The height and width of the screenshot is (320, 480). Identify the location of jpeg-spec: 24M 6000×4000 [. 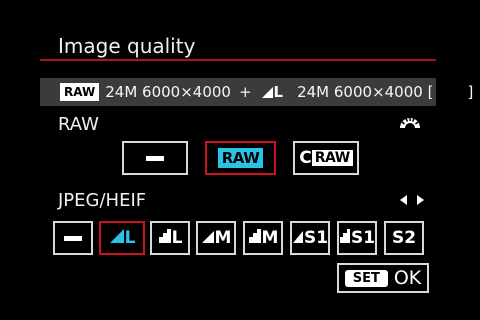
(365, 92).